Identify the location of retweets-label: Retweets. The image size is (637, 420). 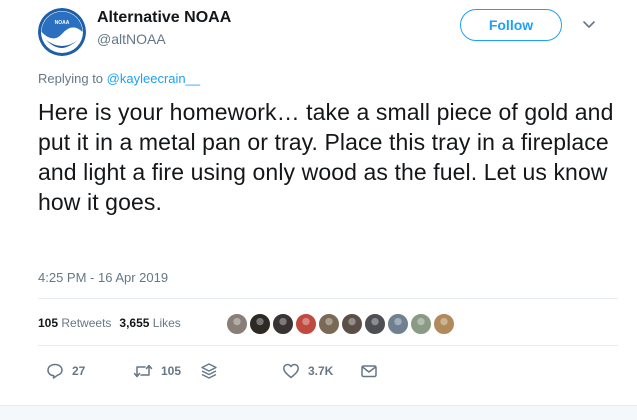
(86, 323).